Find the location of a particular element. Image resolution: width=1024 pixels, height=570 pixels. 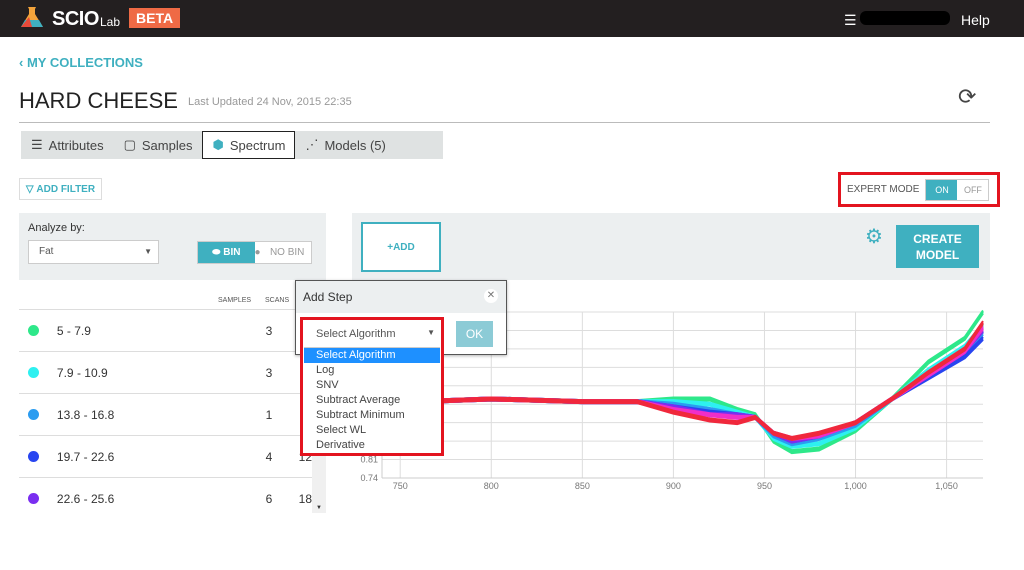

tab-samples: ▢ Samples is located at coordinates (158, 145).